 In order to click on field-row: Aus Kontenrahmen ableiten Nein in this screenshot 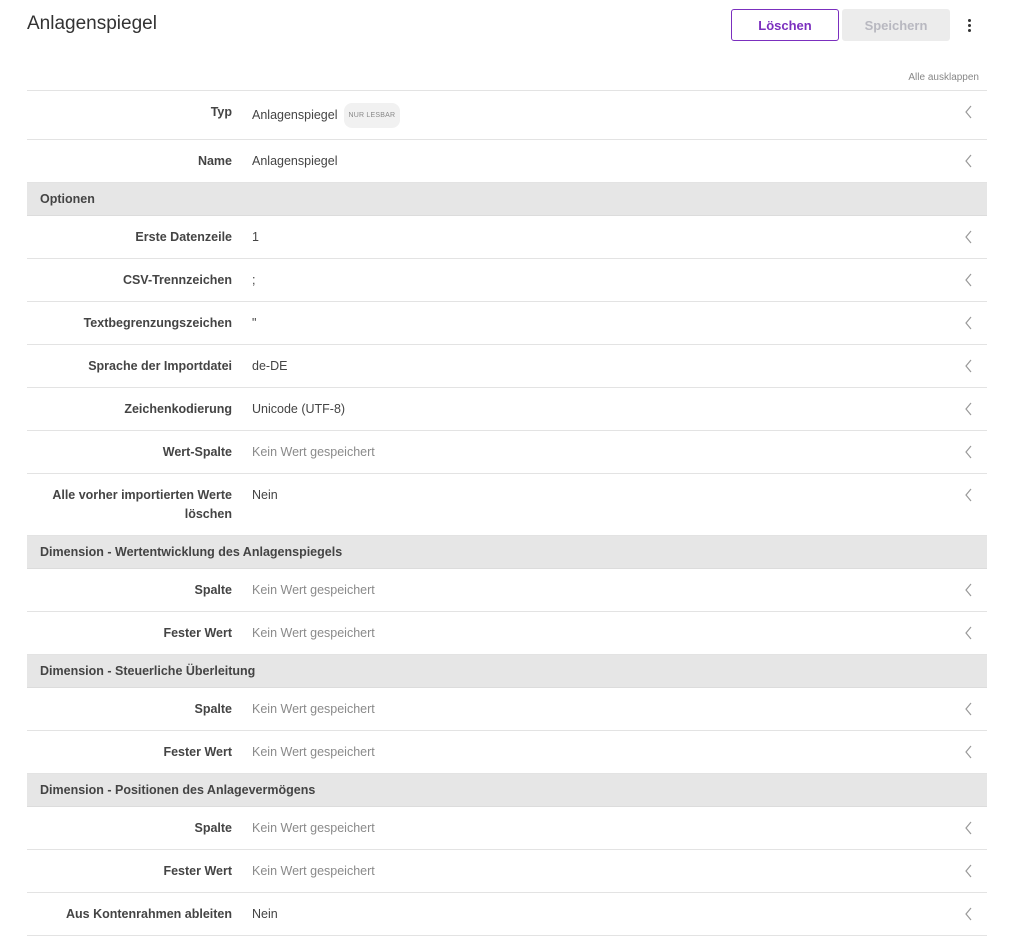, I will do `click(507, 914)`.